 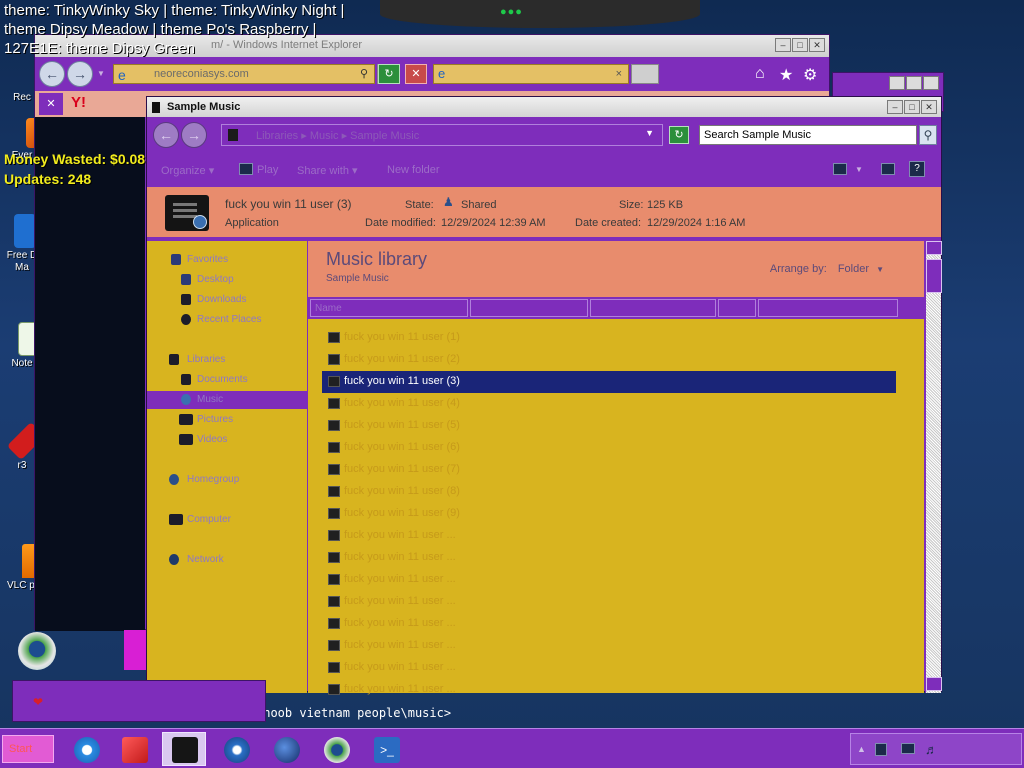 I want to click on explorer-minimize-button: –, so click(x=895, y=107).